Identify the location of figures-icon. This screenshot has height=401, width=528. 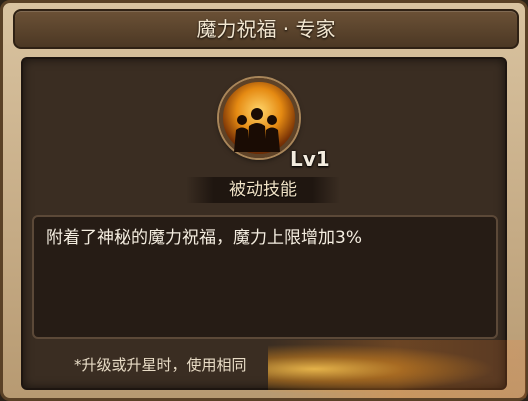
(257, 130).